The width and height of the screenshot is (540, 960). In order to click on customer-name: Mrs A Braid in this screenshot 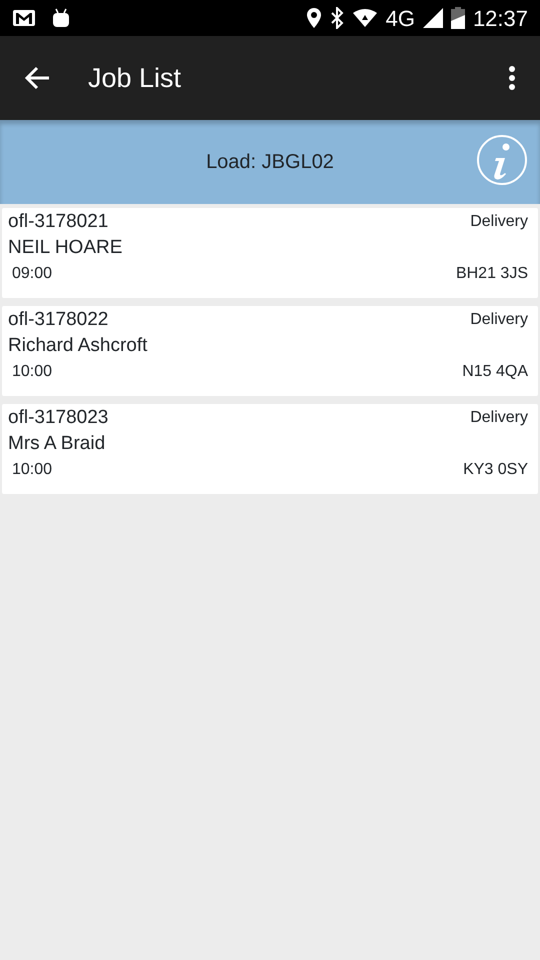, I will do `click(57, 443)`.